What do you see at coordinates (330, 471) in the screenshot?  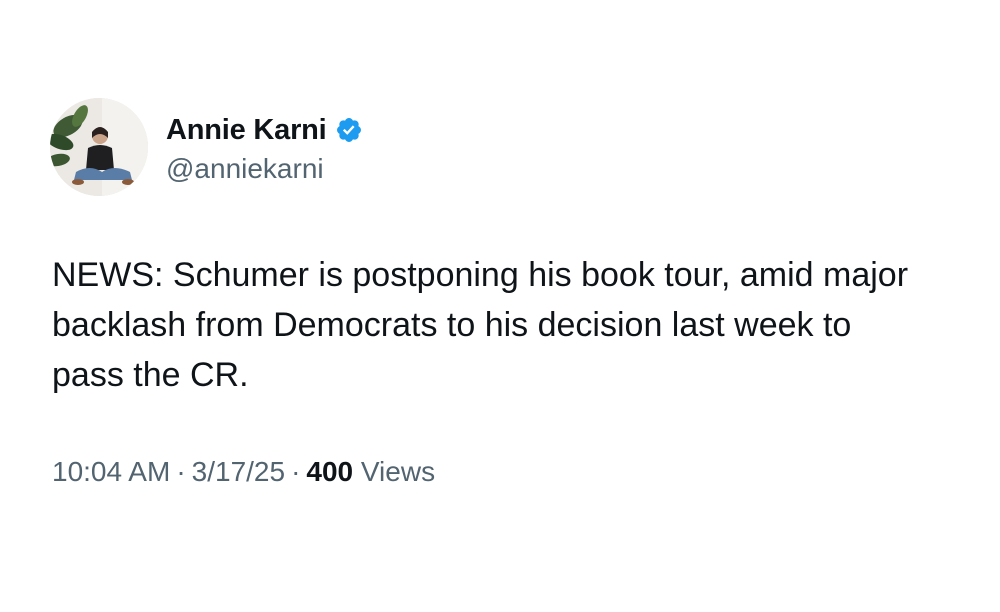 I see `views-count: 400` at bounding box center [330, 471].